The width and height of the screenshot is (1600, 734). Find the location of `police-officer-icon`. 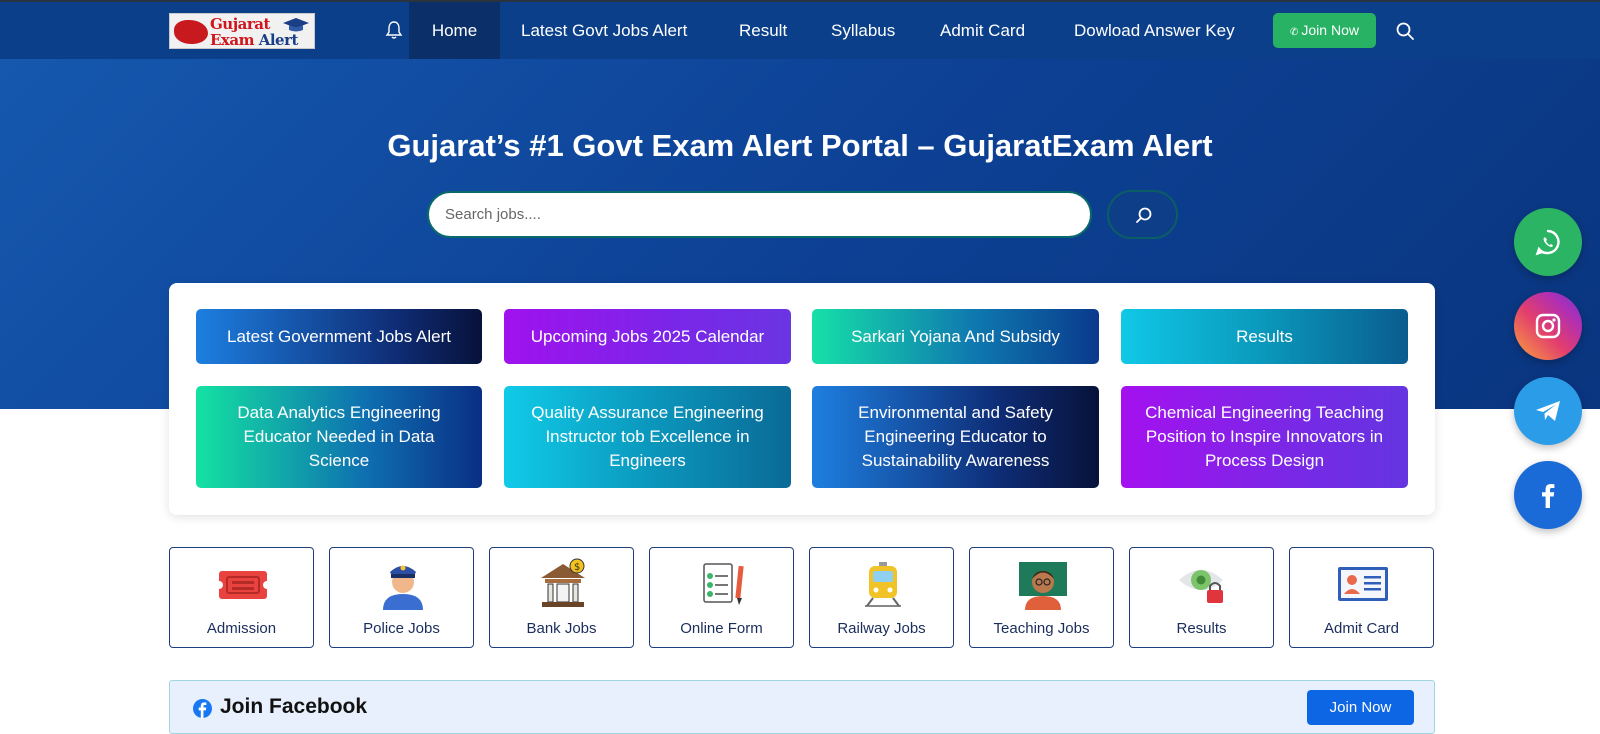

police-officer-icon is located at coordinates (403, 587).